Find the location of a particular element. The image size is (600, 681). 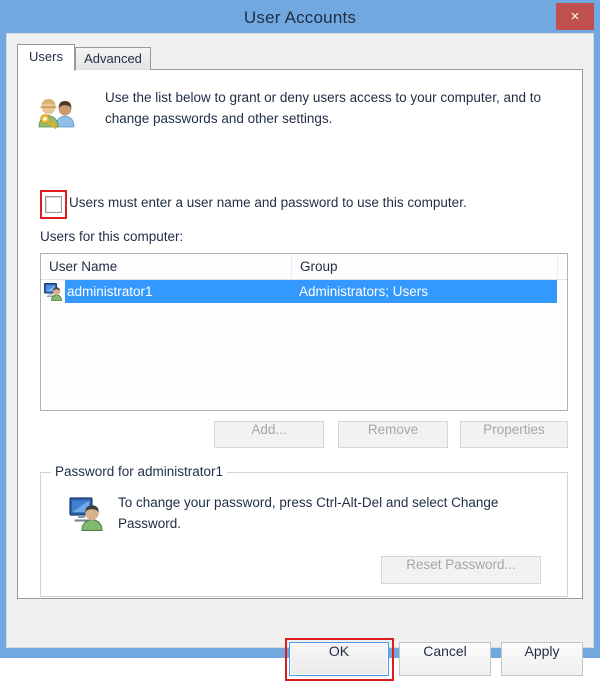

title-bar: User Accounts × is located at coordinates (300, 18).